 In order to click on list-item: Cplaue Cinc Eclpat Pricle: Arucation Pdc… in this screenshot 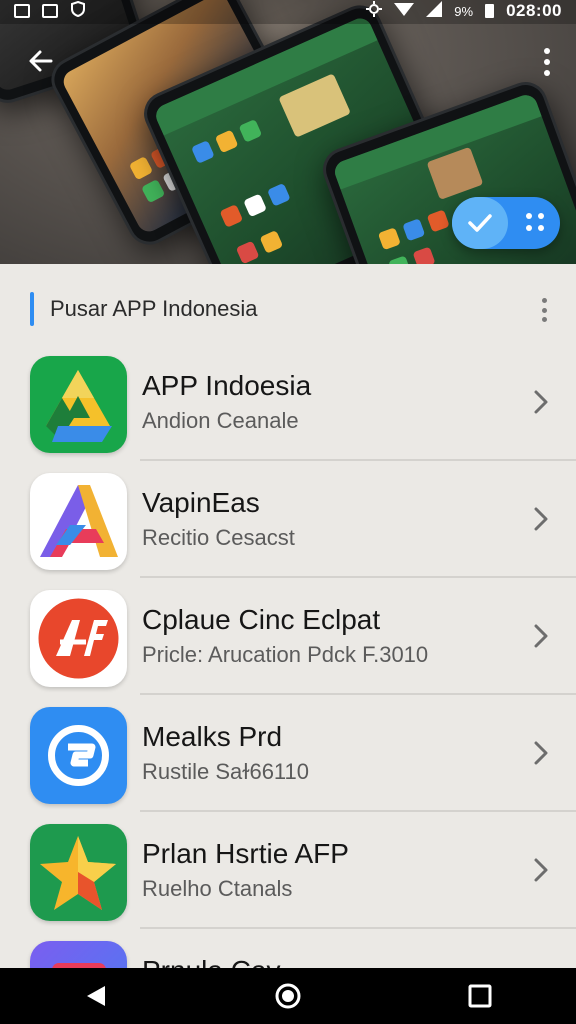, I will do `click(288, 636)`.